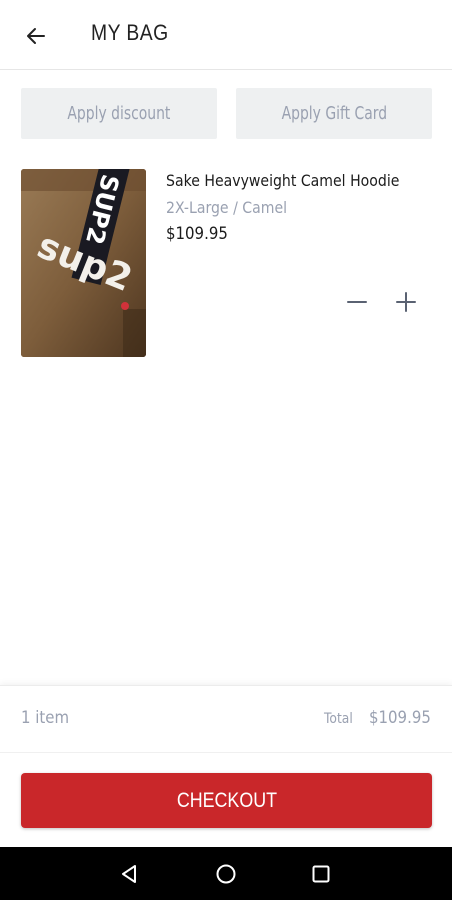  I want to click on nav-recents-button, so click(321, 874).